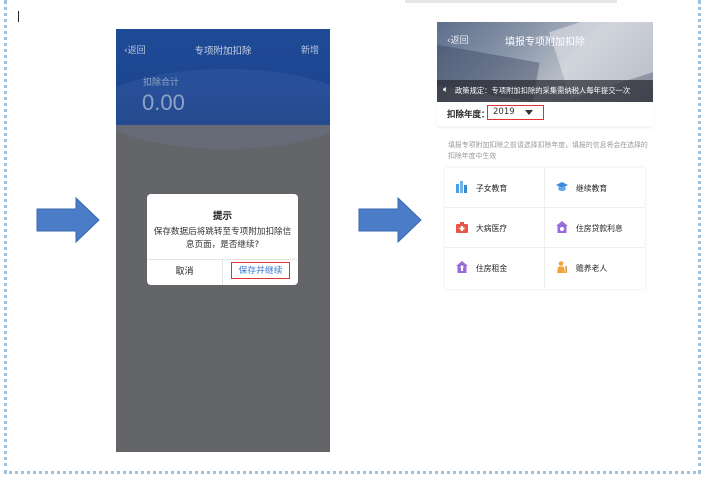  What do you see at coordinates (223, 89) in the screenshot?
I see `left-phone-header: ‹返回 专项附加扣除 新增 扣除合计 0.00` at bounding box center [223, 89].